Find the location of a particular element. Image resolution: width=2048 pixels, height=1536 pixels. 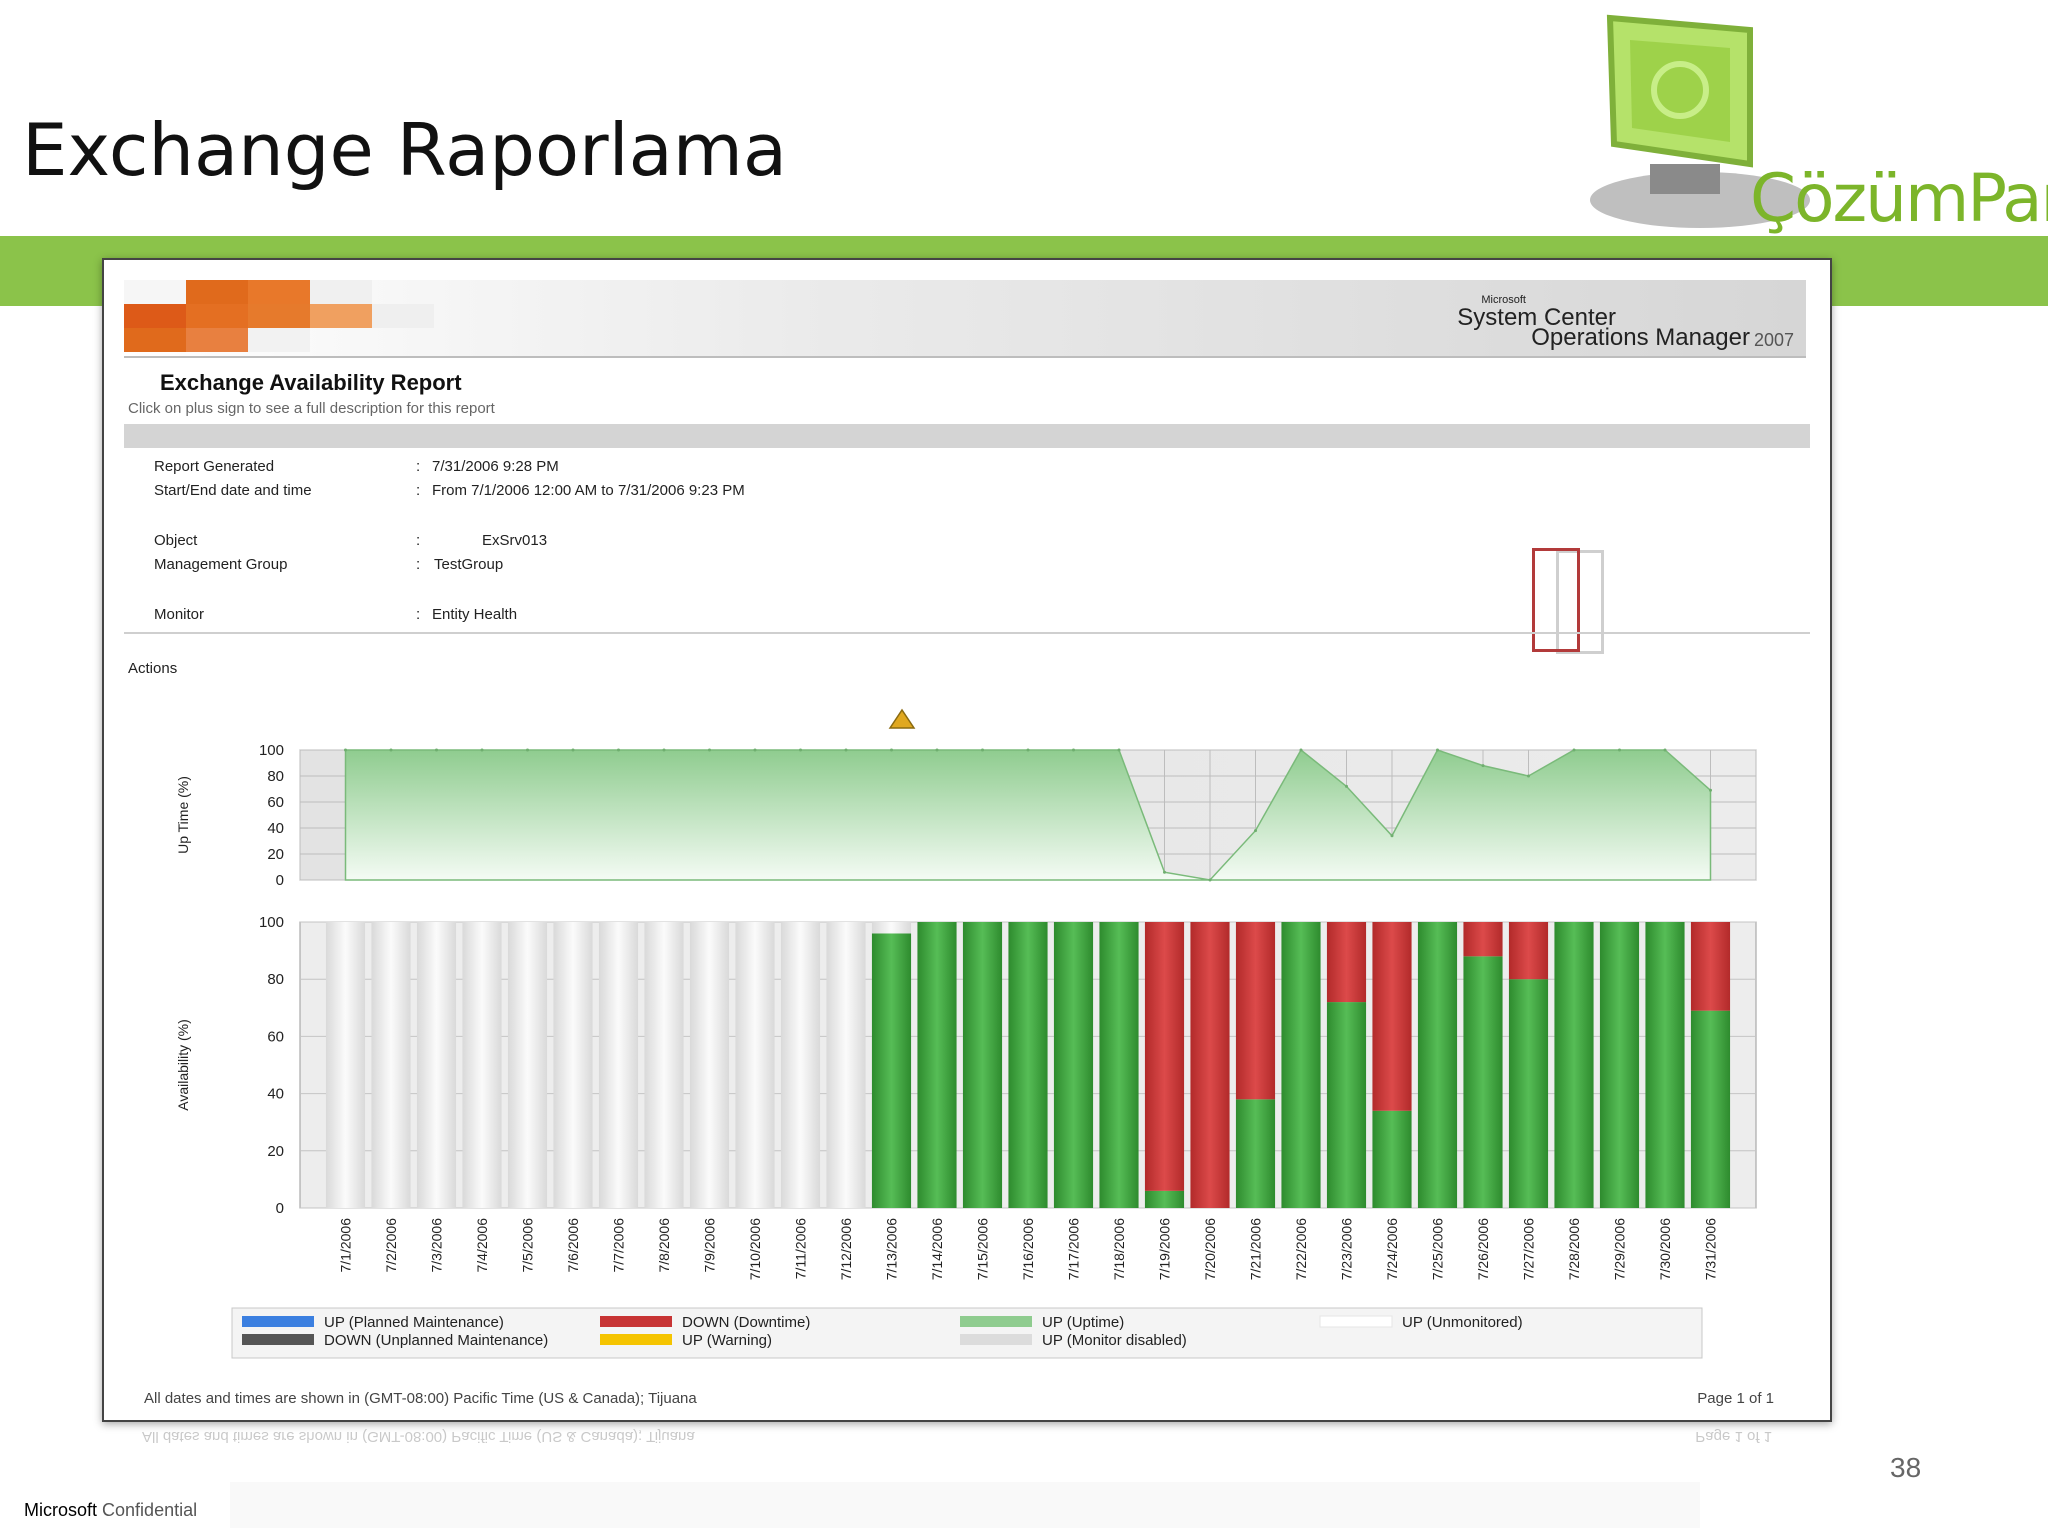

availability-xtick-label: 7/1/2006 is located at coordinates (346, 1245).